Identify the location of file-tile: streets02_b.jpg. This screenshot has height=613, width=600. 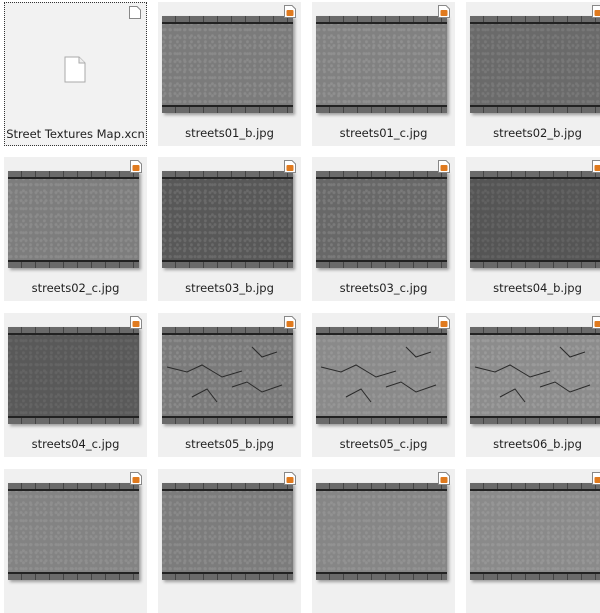
(533, 74).